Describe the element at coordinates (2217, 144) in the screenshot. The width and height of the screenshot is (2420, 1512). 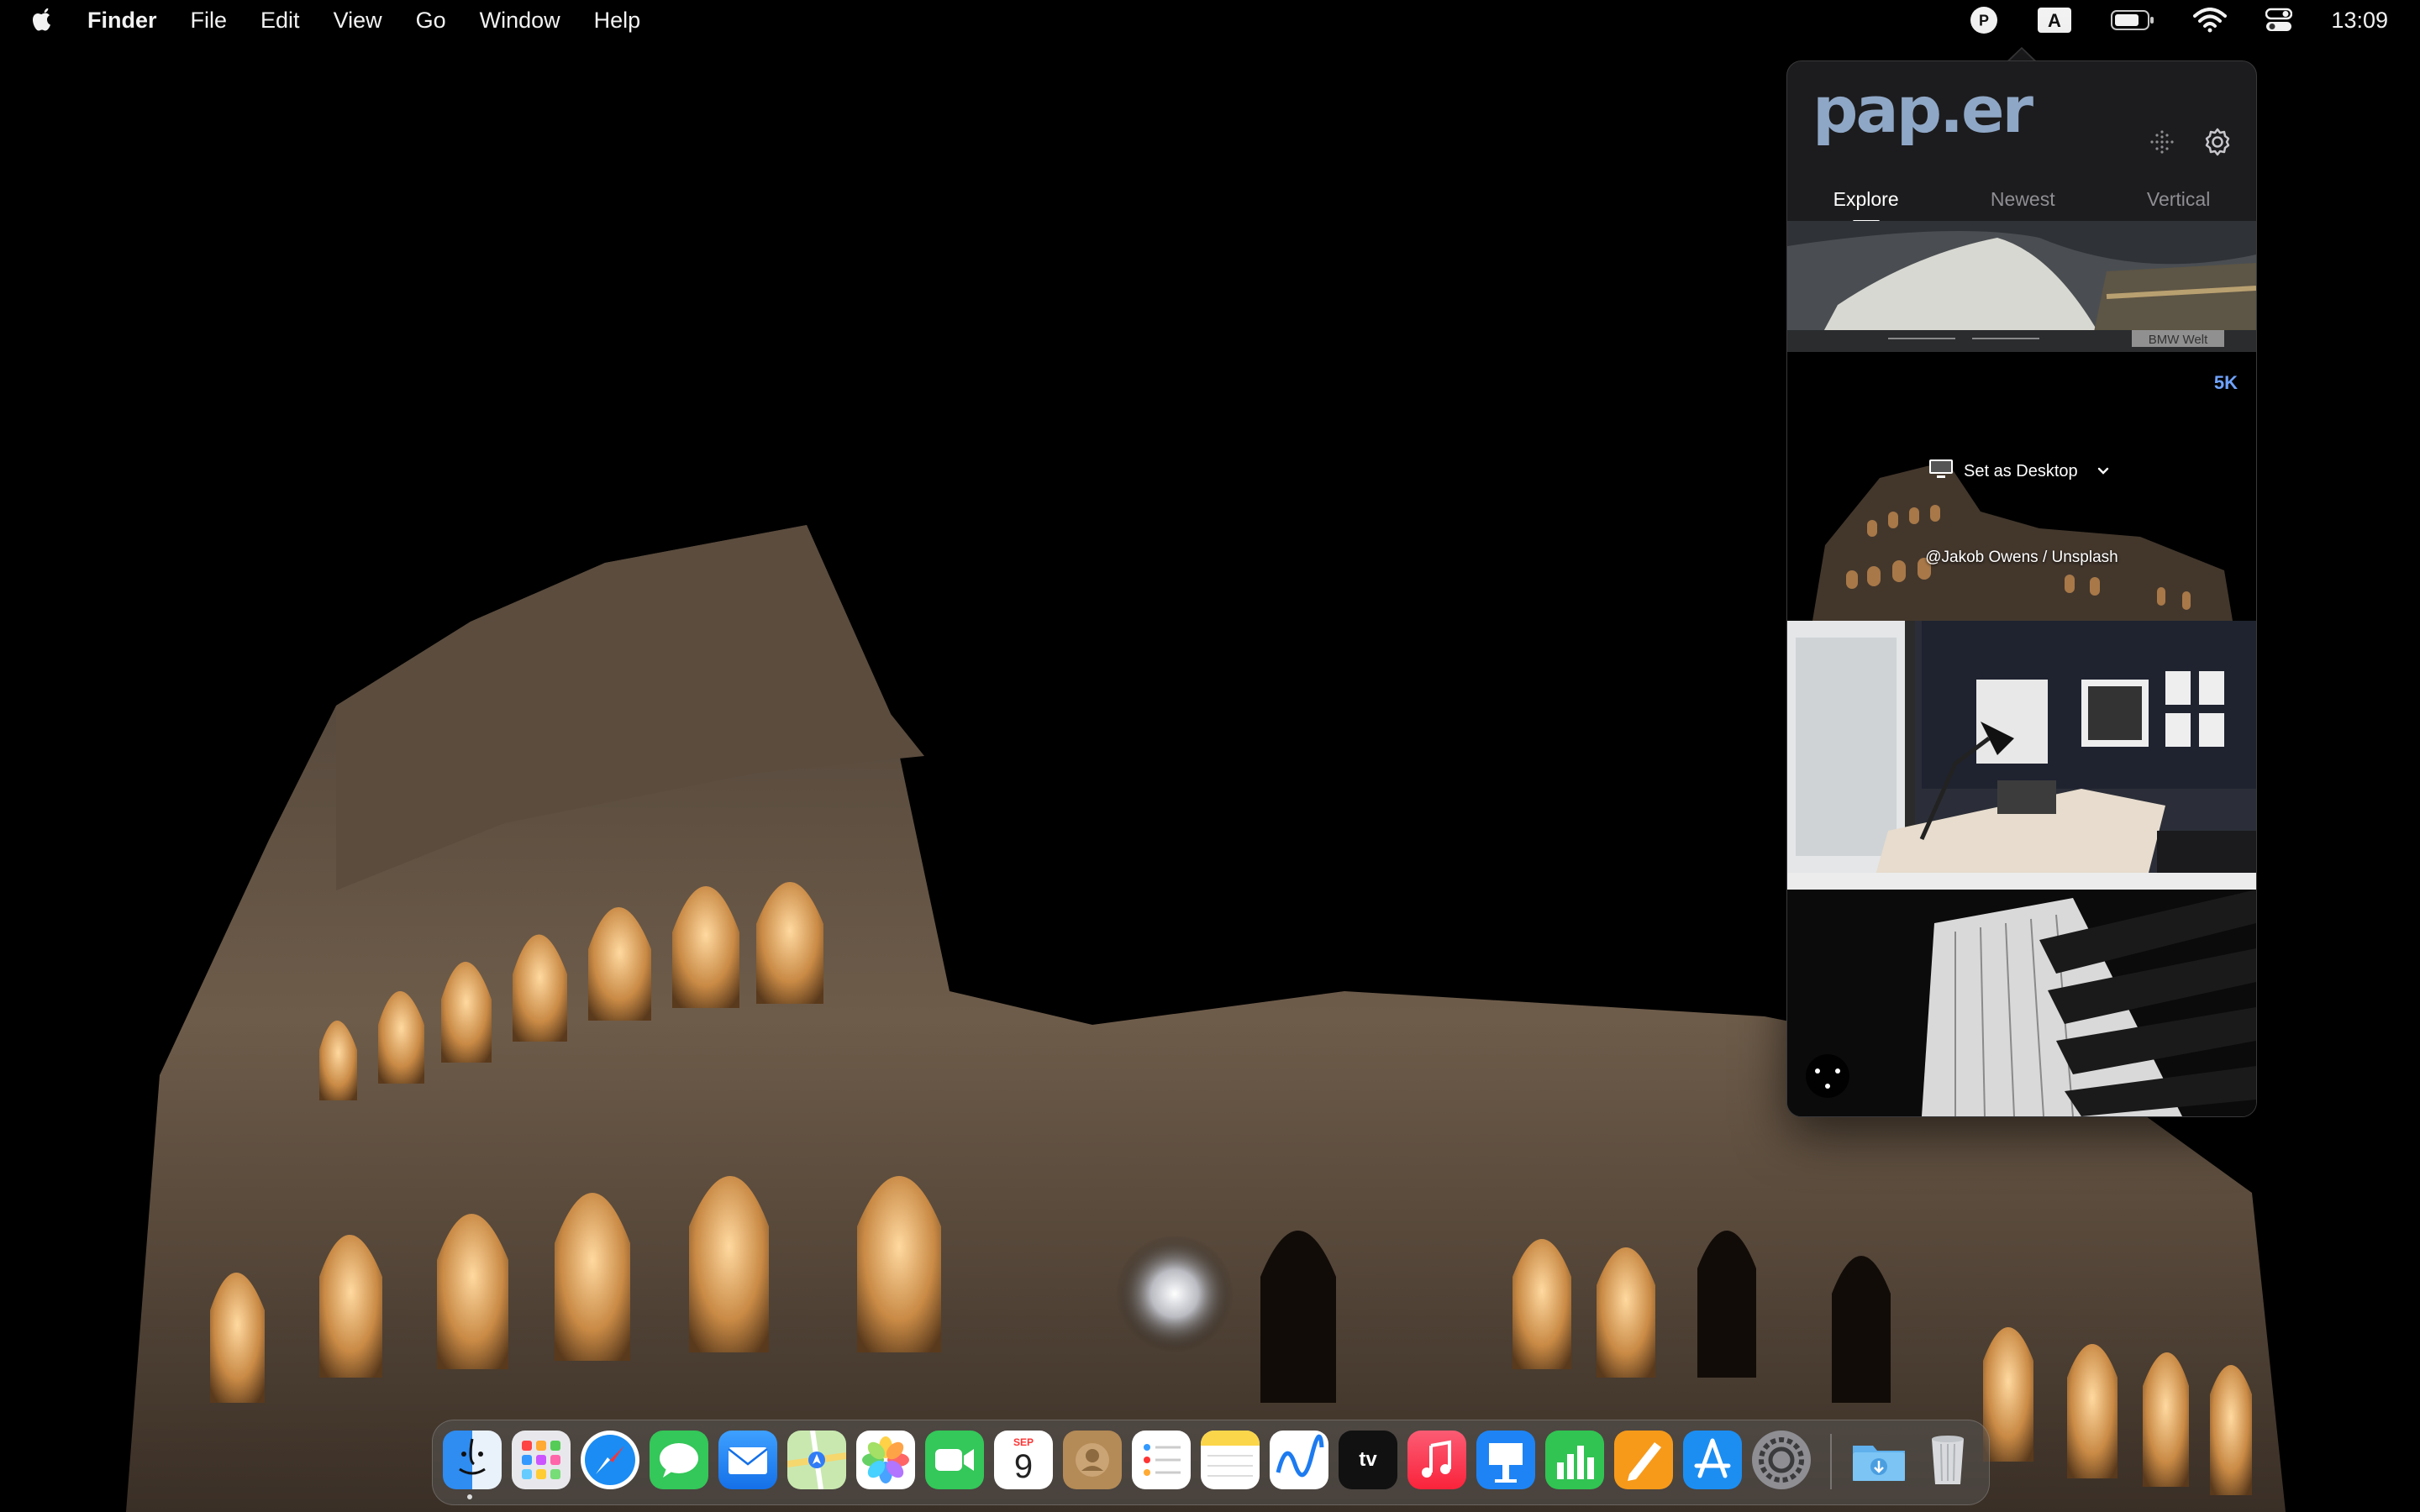
I see `gear-icon` at that location.